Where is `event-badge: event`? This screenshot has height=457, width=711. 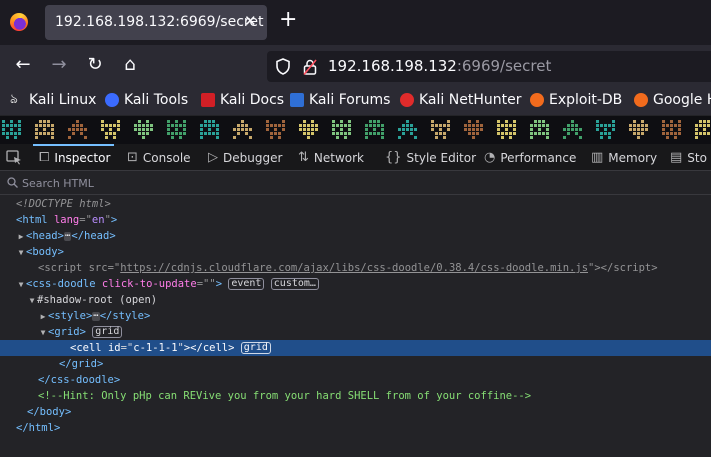 event-badge: event is located at coordinates (246, 284).